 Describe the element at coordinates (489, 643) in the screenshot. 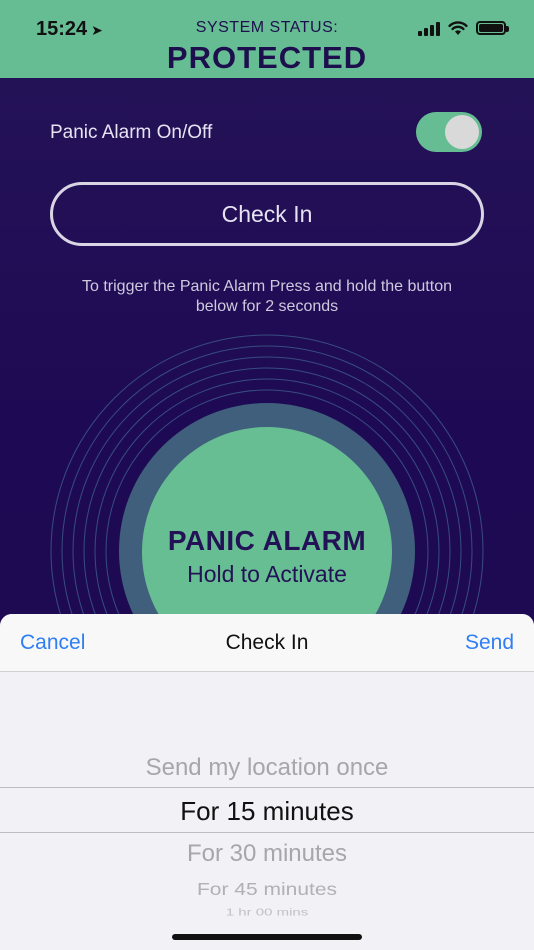

I see `send-button: Send` at that location.